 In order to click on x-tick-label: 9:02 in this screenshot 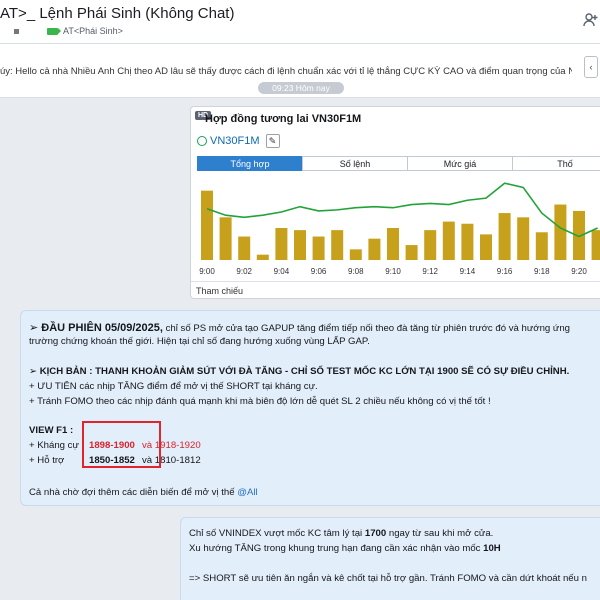, I will do `click(244, 271)`.